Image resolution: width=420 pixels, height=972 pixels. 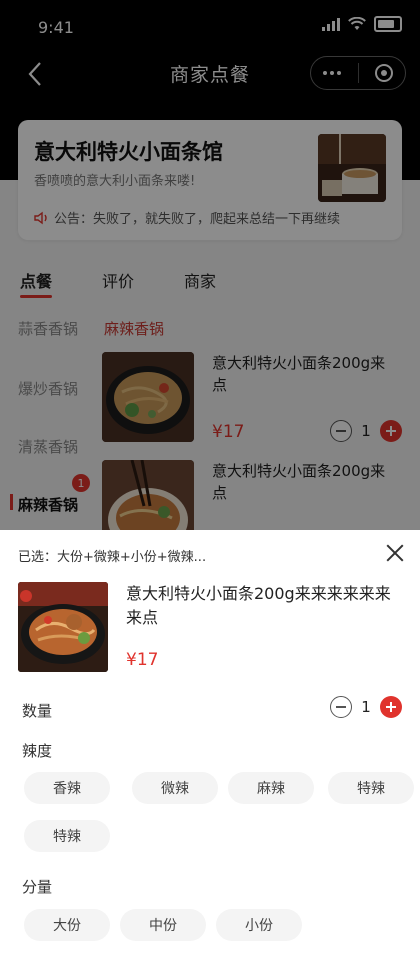 I want to click on size-option: 大份, so click(x=67, y=925).